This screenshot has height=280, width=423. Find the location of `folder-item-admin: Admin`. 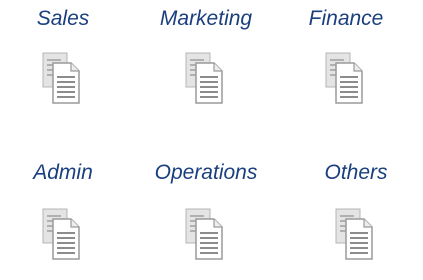

folder-item-admin: Admin is located at coordinates (66, 220).